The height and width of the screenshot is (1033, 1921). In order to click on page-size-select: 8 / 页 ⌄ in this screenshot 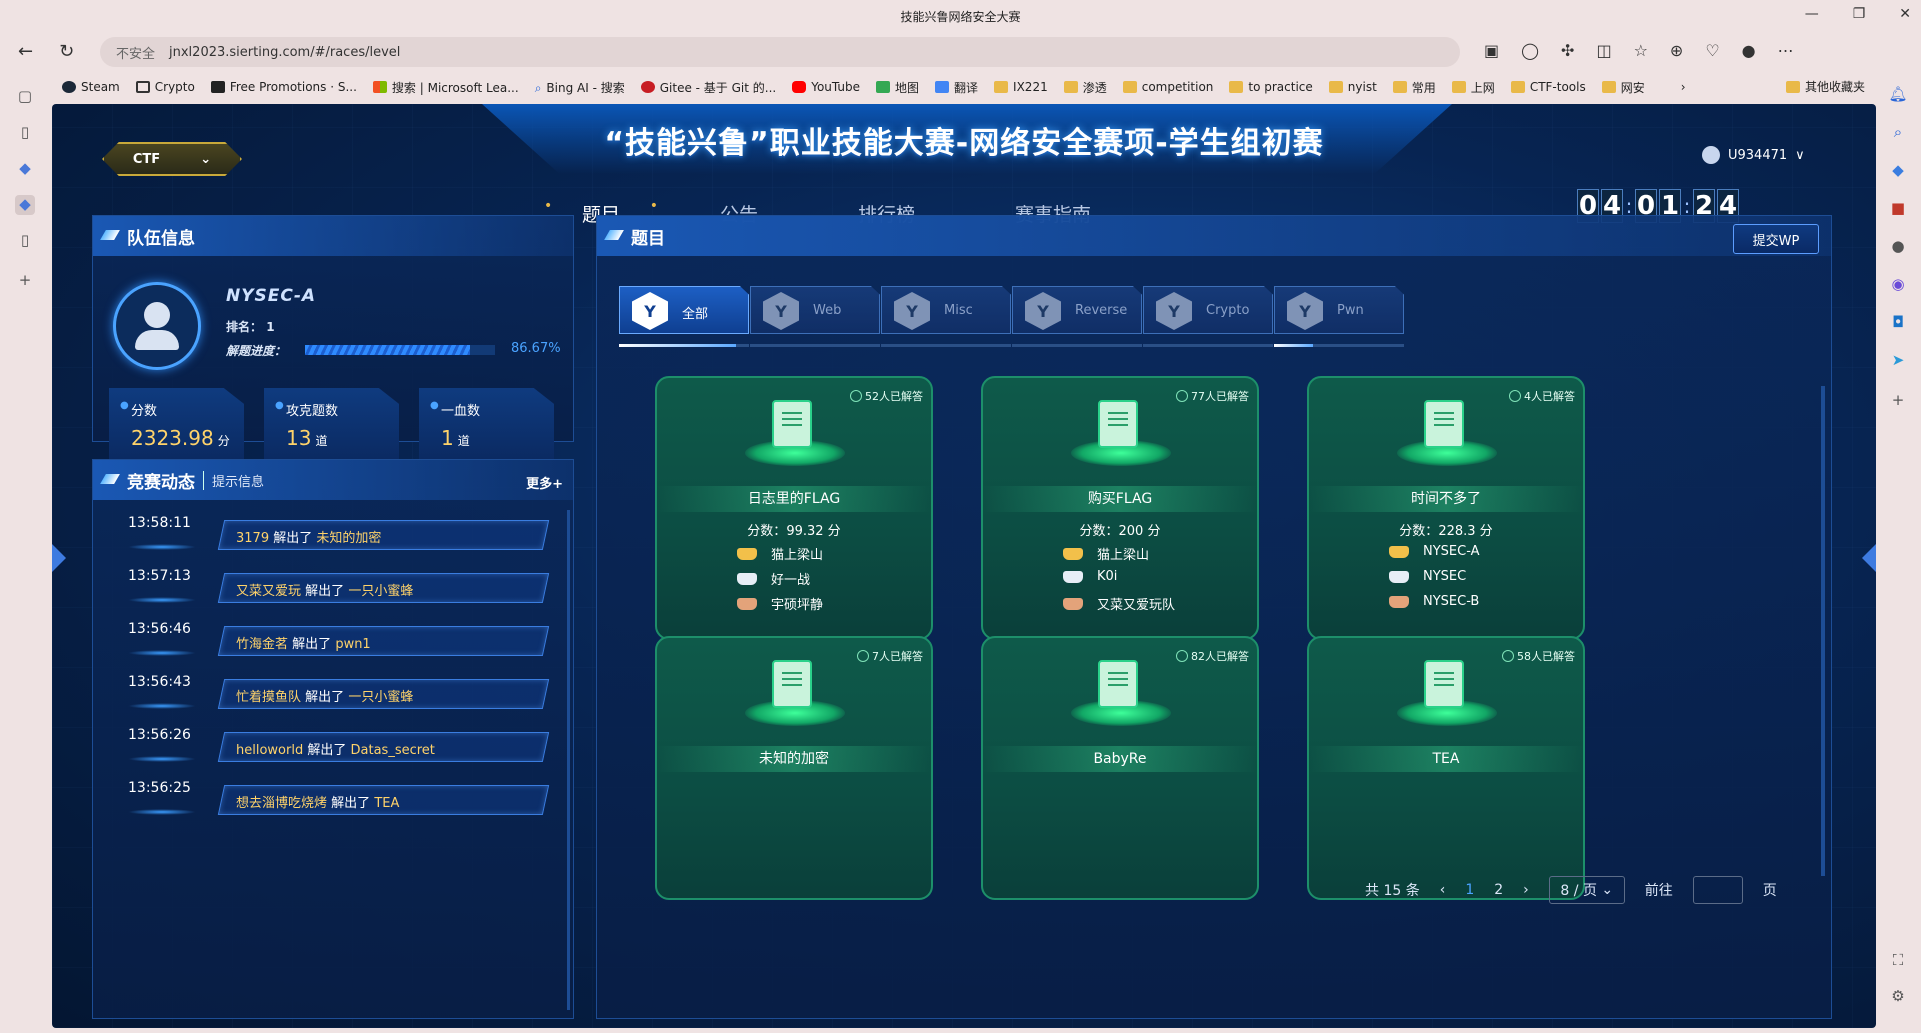, I will do `click(1586, 890)`.